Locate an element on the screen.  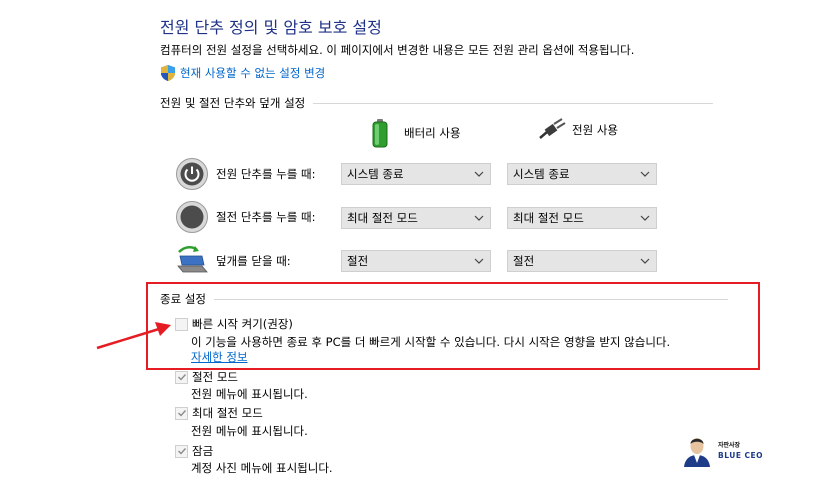
sleep-option-label: 절전 모드 is located at coordinates (215, 377).